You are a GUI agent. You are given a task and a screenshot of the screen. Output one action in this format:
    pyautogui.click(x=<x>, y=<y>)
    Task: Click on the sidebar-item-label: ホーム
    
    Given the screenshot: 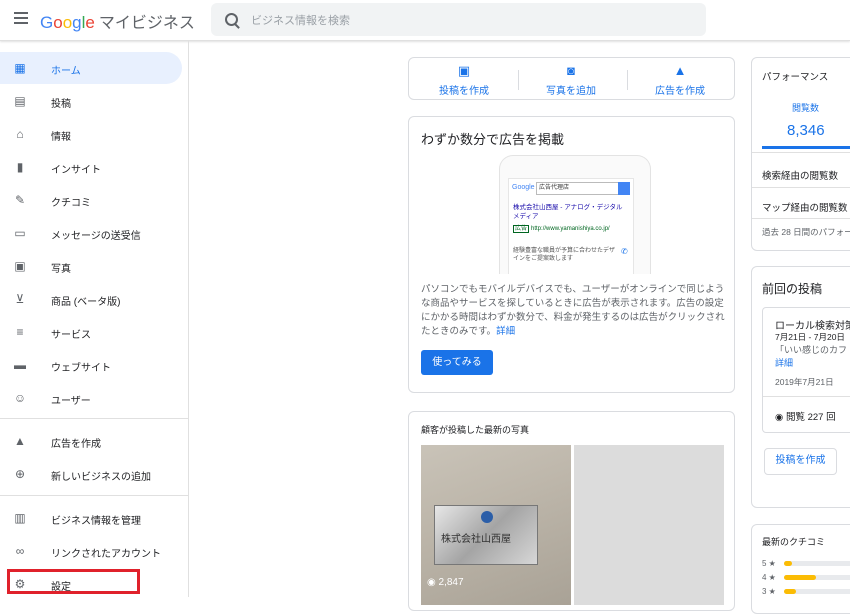 What is the action you would take?
    pyautogui.click(x=66, y=71)
    